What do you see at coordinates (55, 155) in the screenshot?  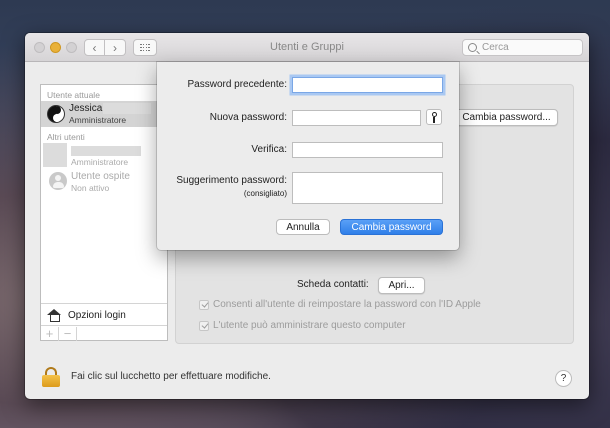 I see `redacted-avatar` at bounding box center [55, 155].